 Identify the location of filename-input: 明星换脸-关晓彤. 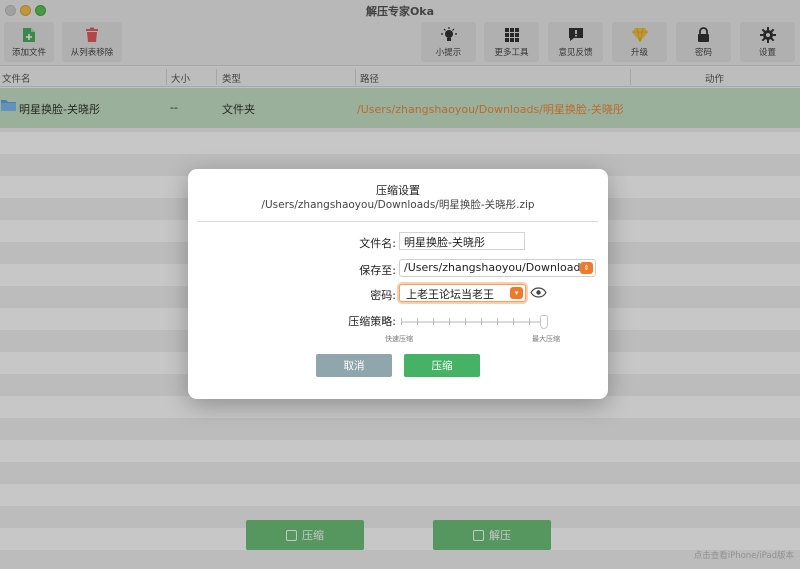
(462, 241).